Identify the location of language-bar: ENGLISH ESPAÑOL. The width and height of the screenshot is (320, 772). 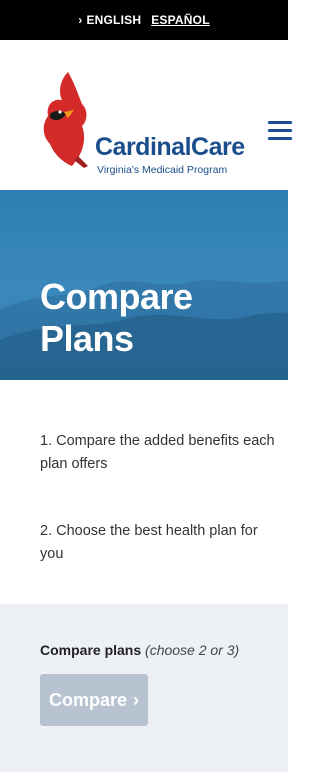
(144, 20).